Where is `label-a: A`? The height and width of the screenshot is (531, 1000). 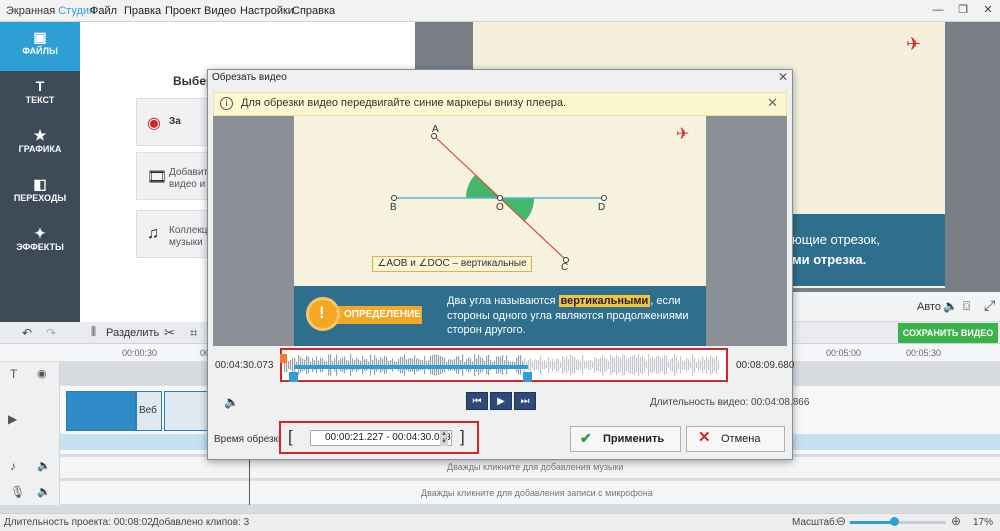
label-a: A is located at coordinates (435, 129).